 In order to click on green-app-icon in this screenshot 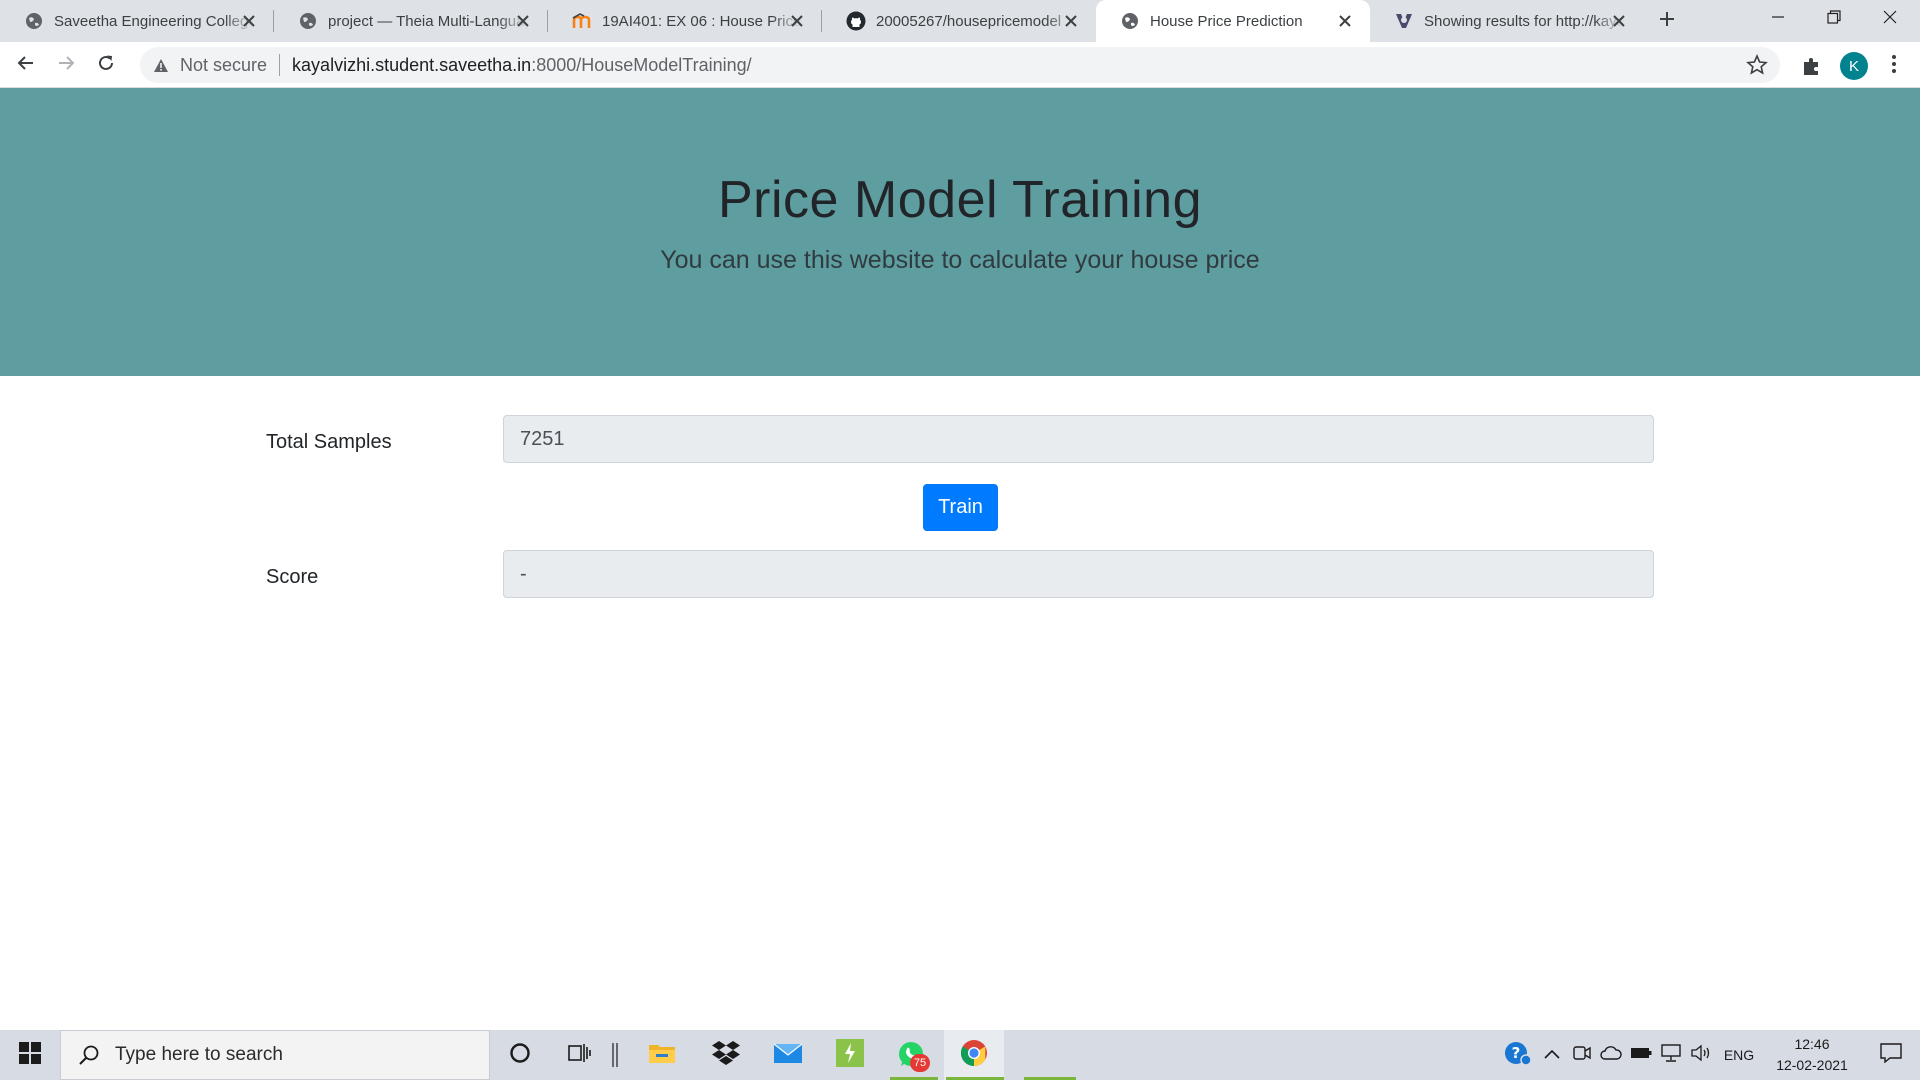, I will do `click(850, 1055)`.